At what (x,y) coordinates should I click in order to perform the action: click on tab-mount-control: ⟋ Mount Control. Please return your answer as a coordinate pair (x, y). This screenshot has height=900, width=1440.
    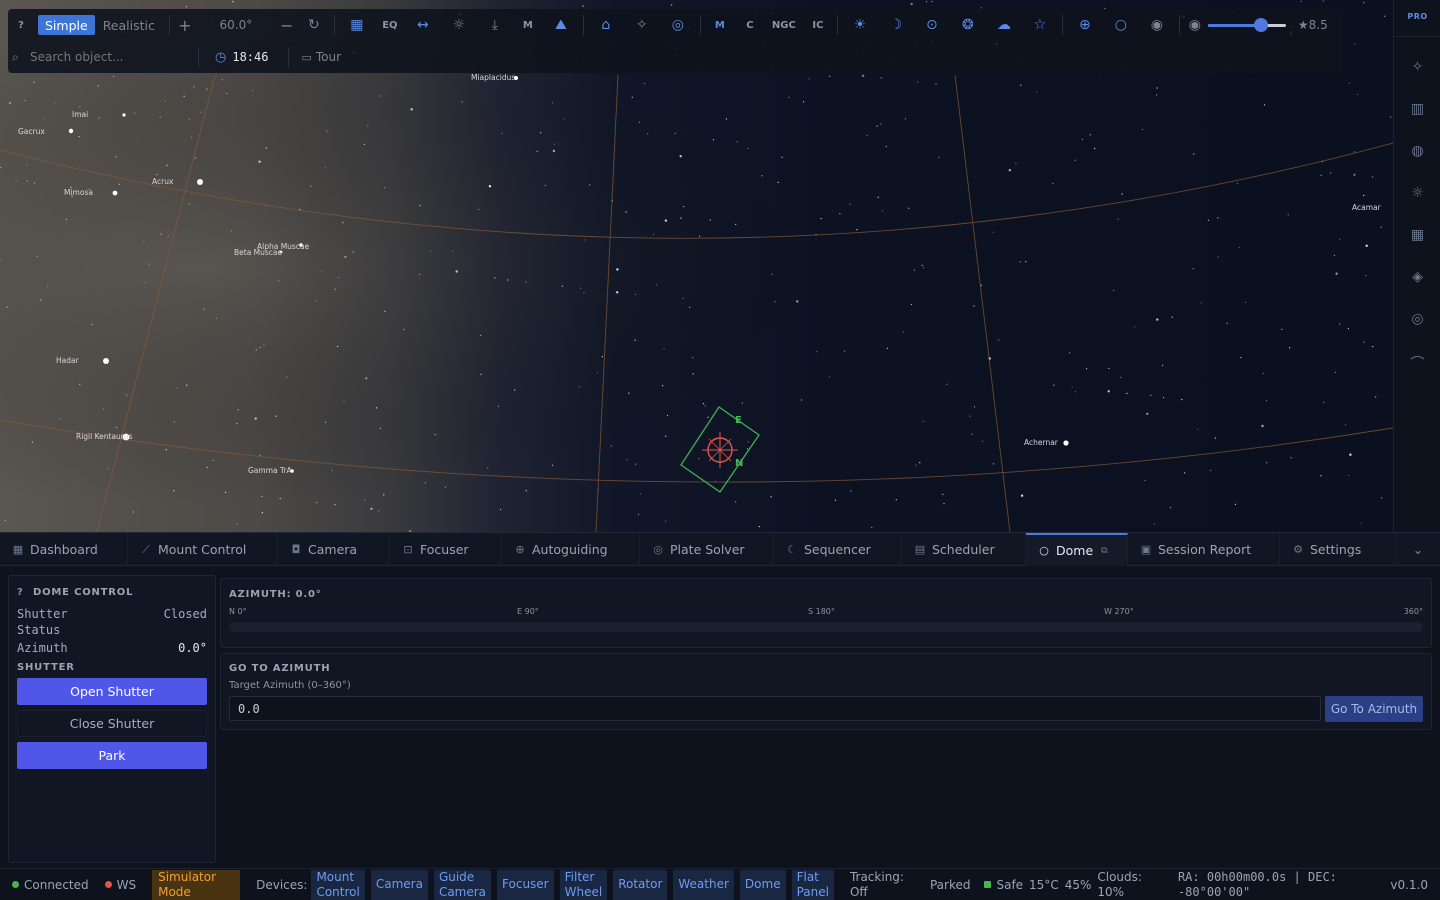
    Looking at the image, I should click on (203, 549).